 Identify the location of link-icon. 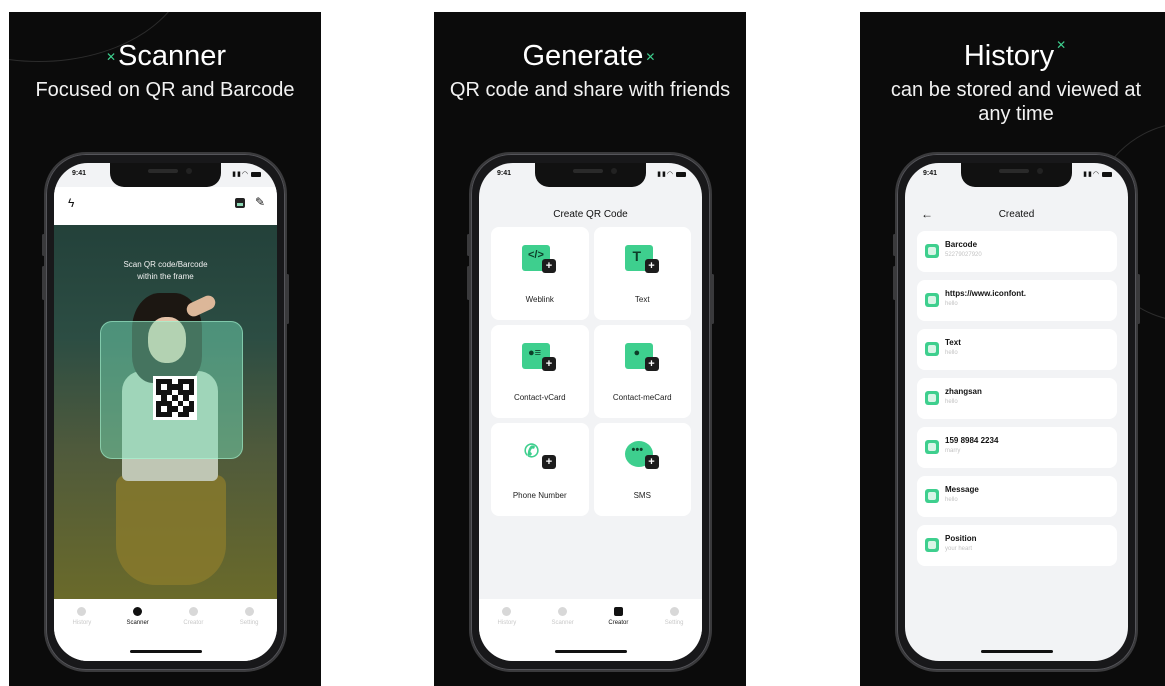
(932, 300).